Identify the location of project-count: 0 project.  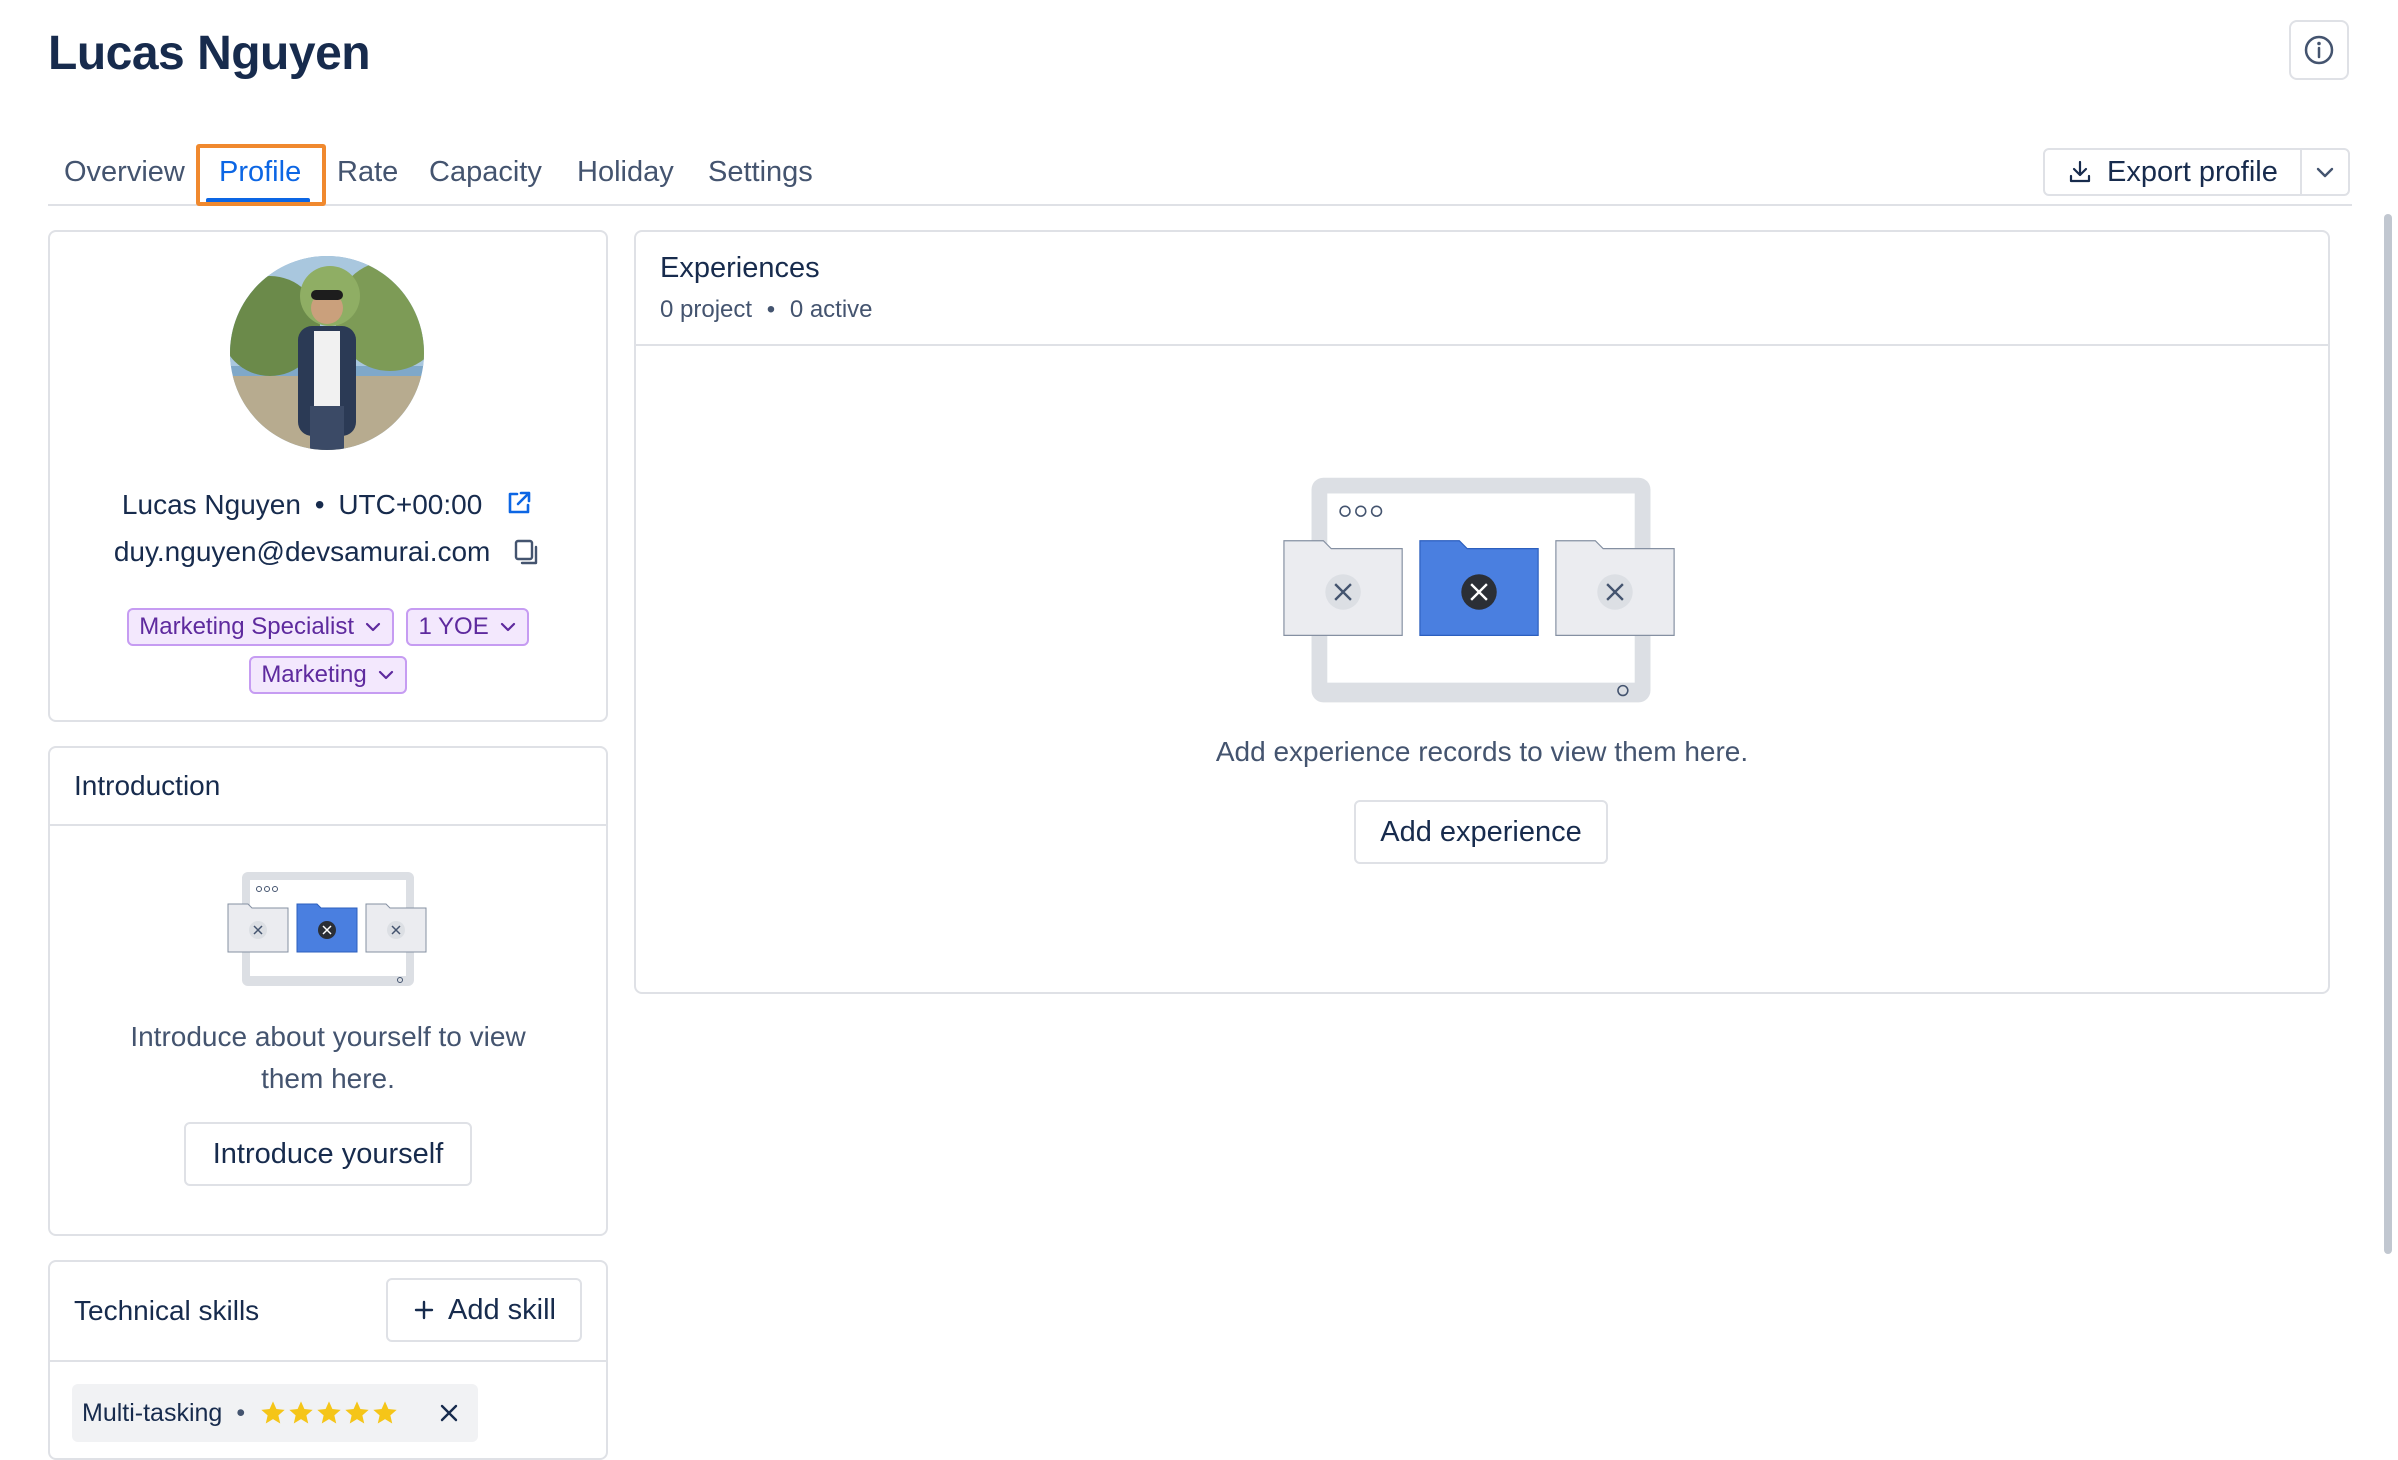
(706, 309).